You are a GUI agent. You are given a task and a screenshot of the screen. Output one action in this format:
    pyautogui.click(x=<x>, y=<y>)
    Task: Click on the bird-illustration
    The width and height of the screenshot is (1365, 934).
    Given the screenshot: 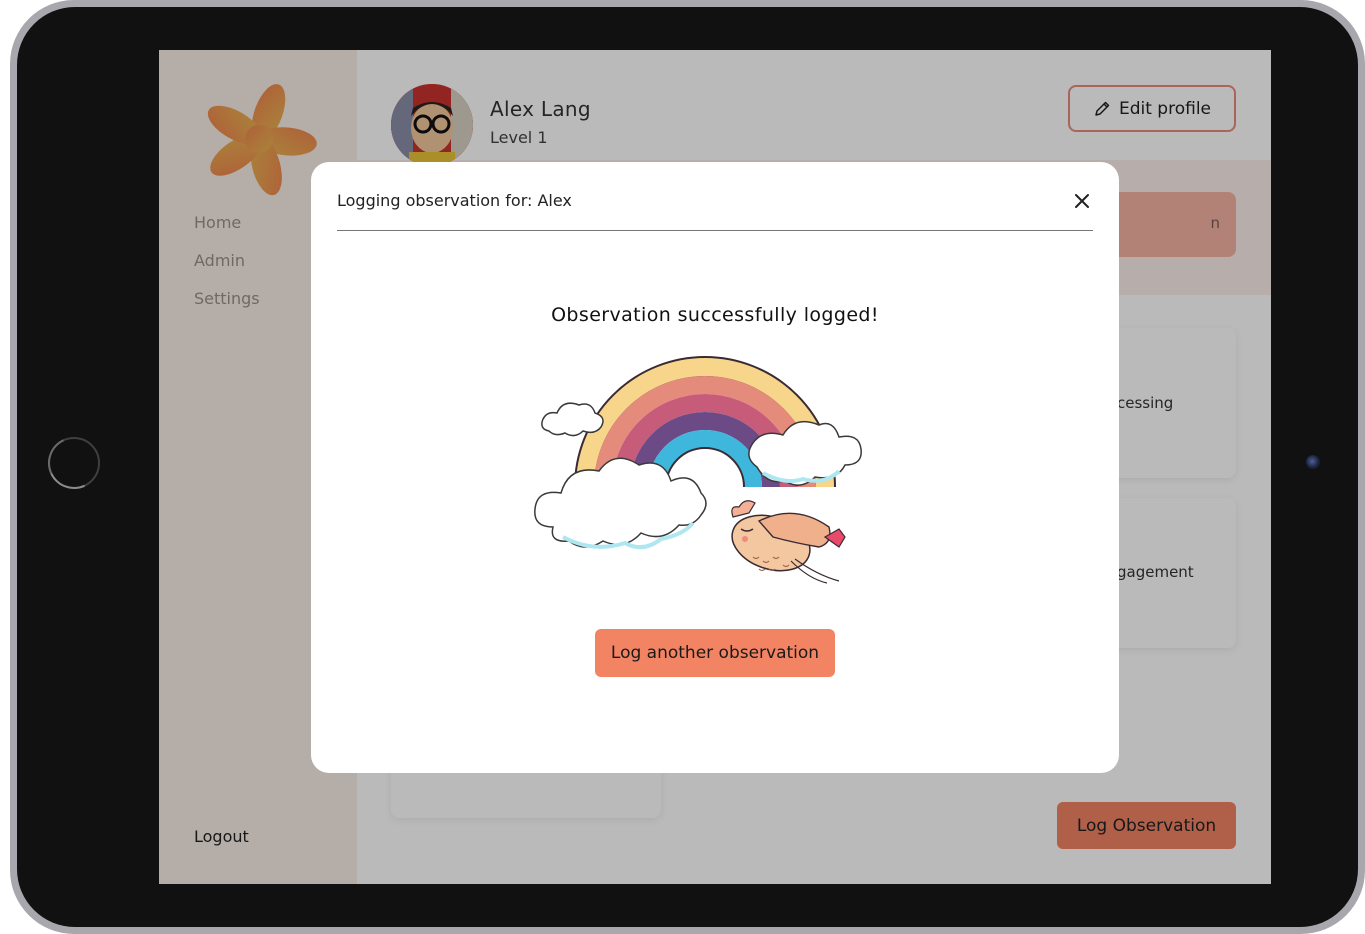 What is the action you would take?
    pyautogui.click(x=788, y=542)
    